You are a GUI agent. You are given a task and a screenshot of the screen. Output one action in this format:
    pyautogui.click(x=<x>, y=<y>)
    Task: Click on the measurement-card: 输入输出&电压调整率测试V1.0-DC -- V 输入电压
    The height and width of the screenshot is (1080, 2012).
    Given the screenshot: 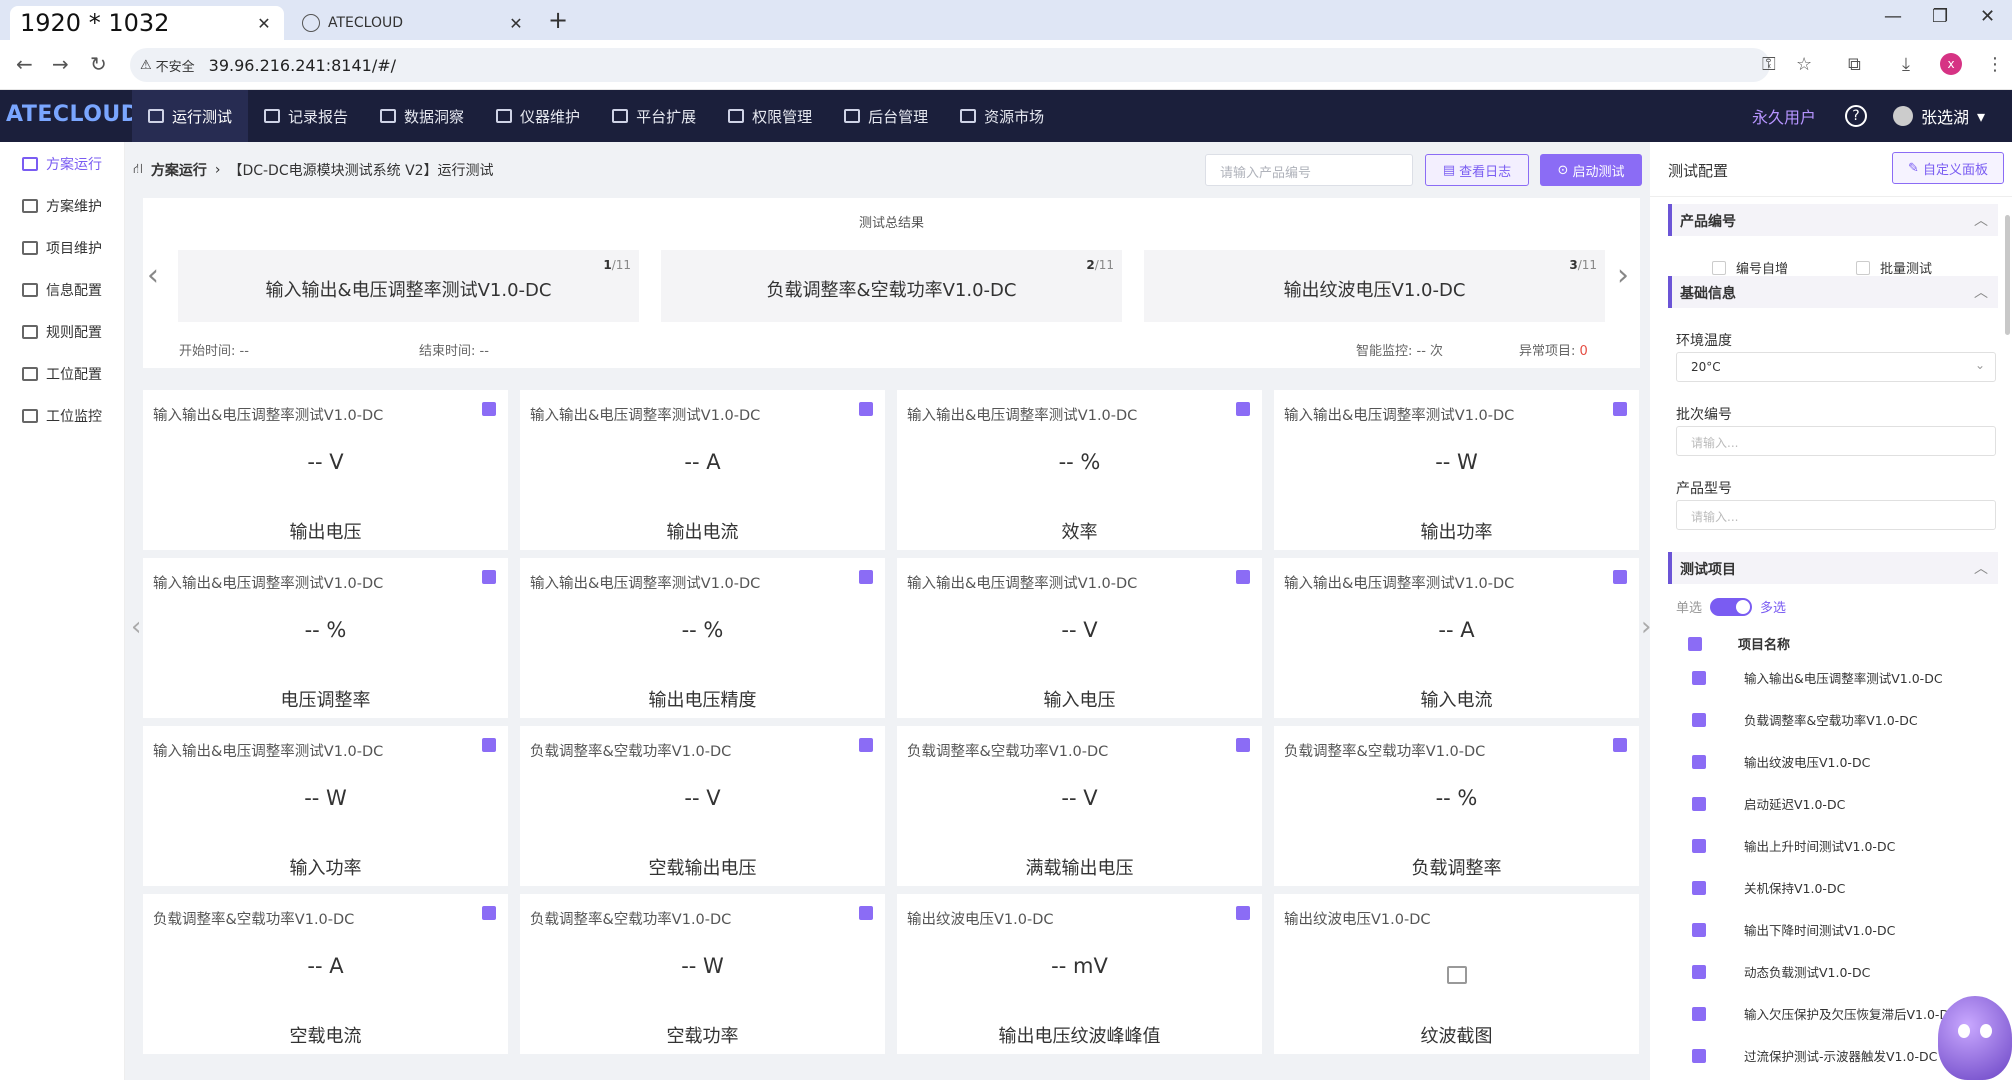 What is the action you would take?
    pyautogui.click(x=1079, y=638)
    